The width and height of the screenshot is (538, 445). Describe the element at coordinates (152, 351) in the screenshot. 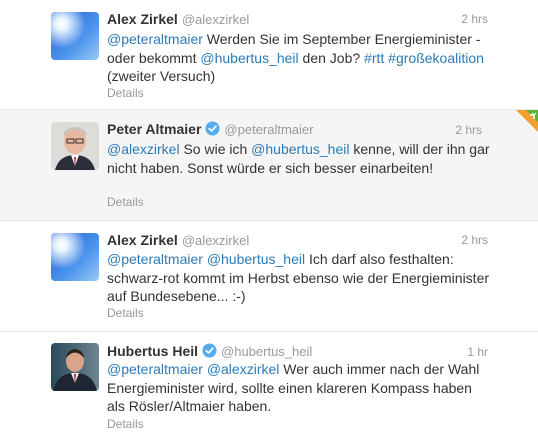

I see `fullname: Hubertus Heil` at that location.